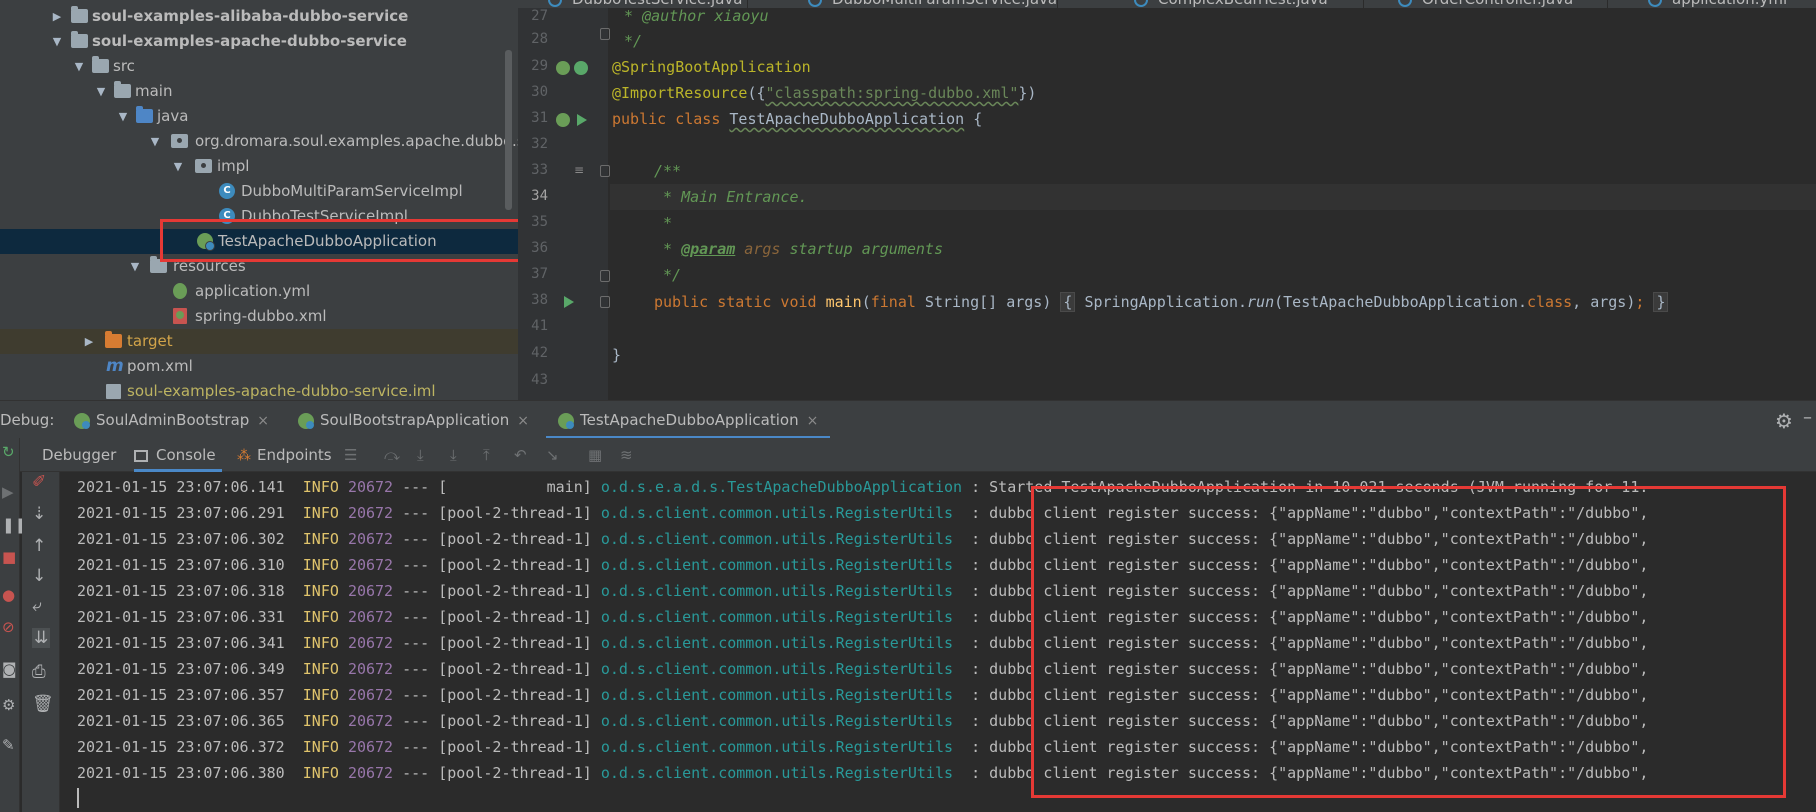  Describe the element at coordinates (1503, 4) in the screenshot. I see `editor-tab-order-controller: OrderController.java` at that location.